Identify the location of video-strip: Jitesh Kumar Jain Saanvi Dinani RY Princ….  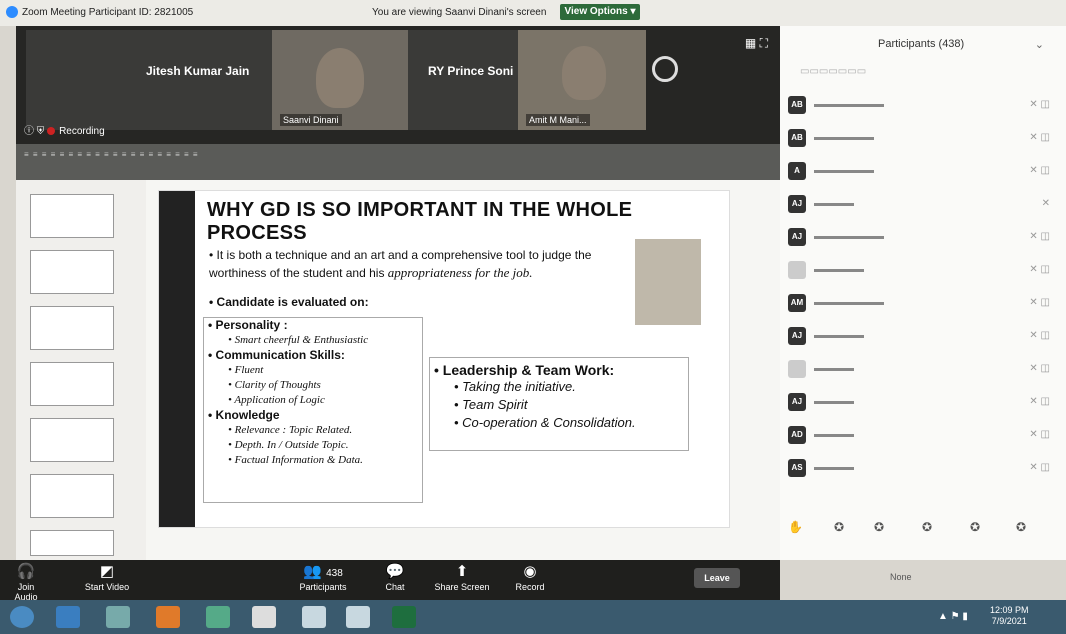
(398, 85).